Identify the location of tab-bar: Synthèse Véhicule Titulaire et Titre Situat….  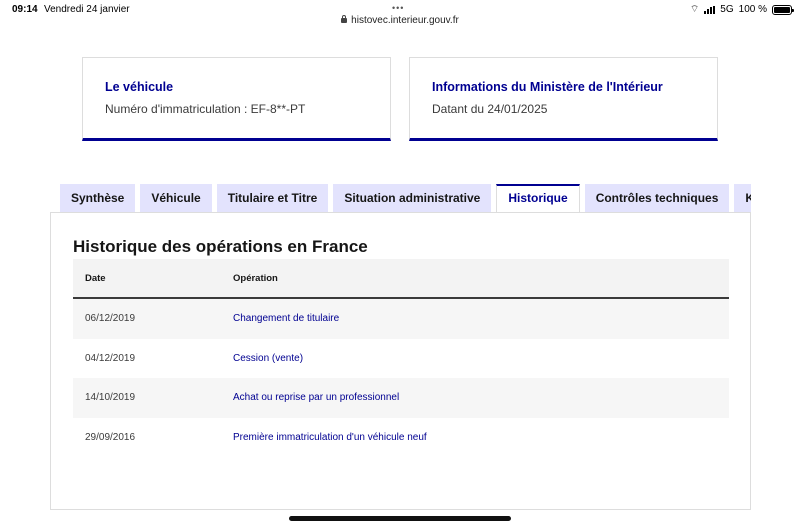
(405, 198).